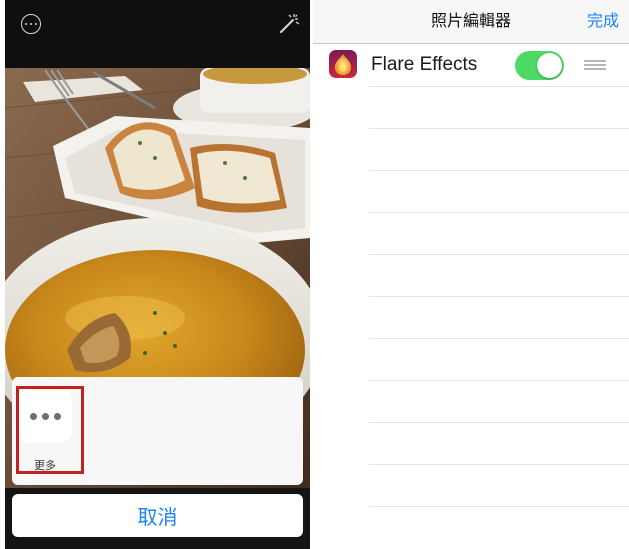  Describe the element at coordinates (157, 515) in the screenshot. I see `cancel-button: 取消` at that location.